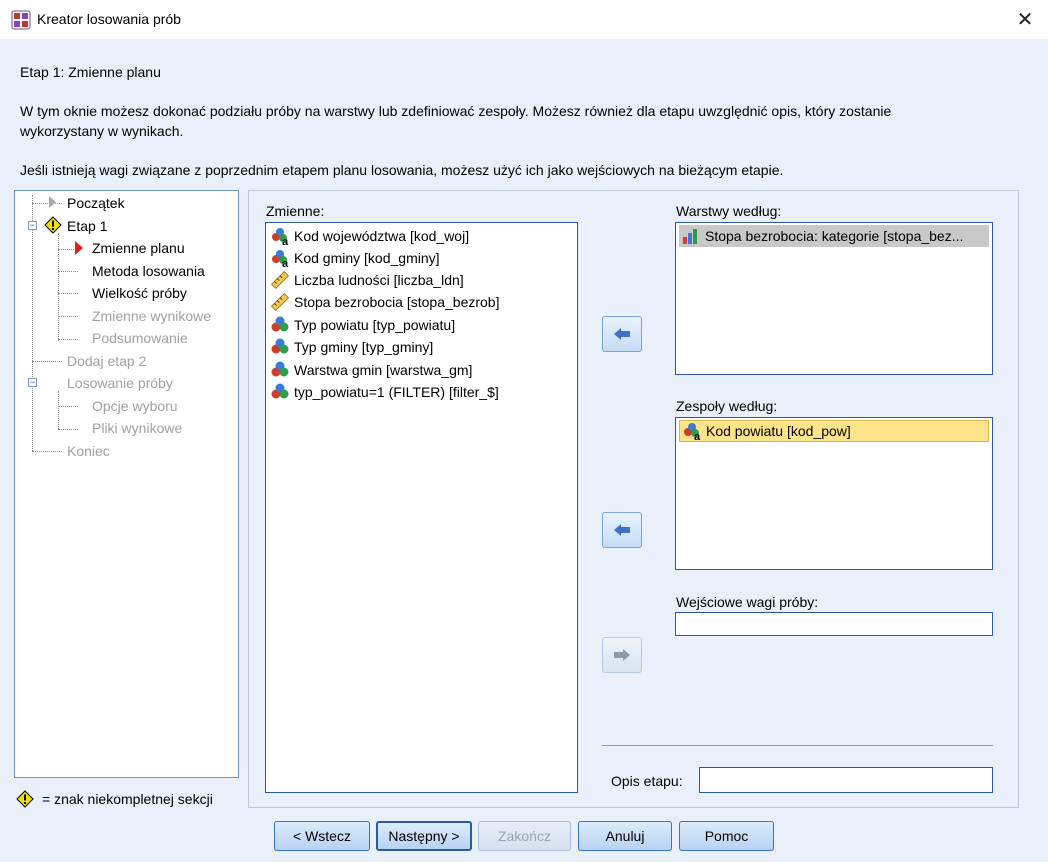 The height and width of the screenshot is (862, 1048). I want to click on list-item: Liczba ludności [liczba_ldn], so click(367, 280).